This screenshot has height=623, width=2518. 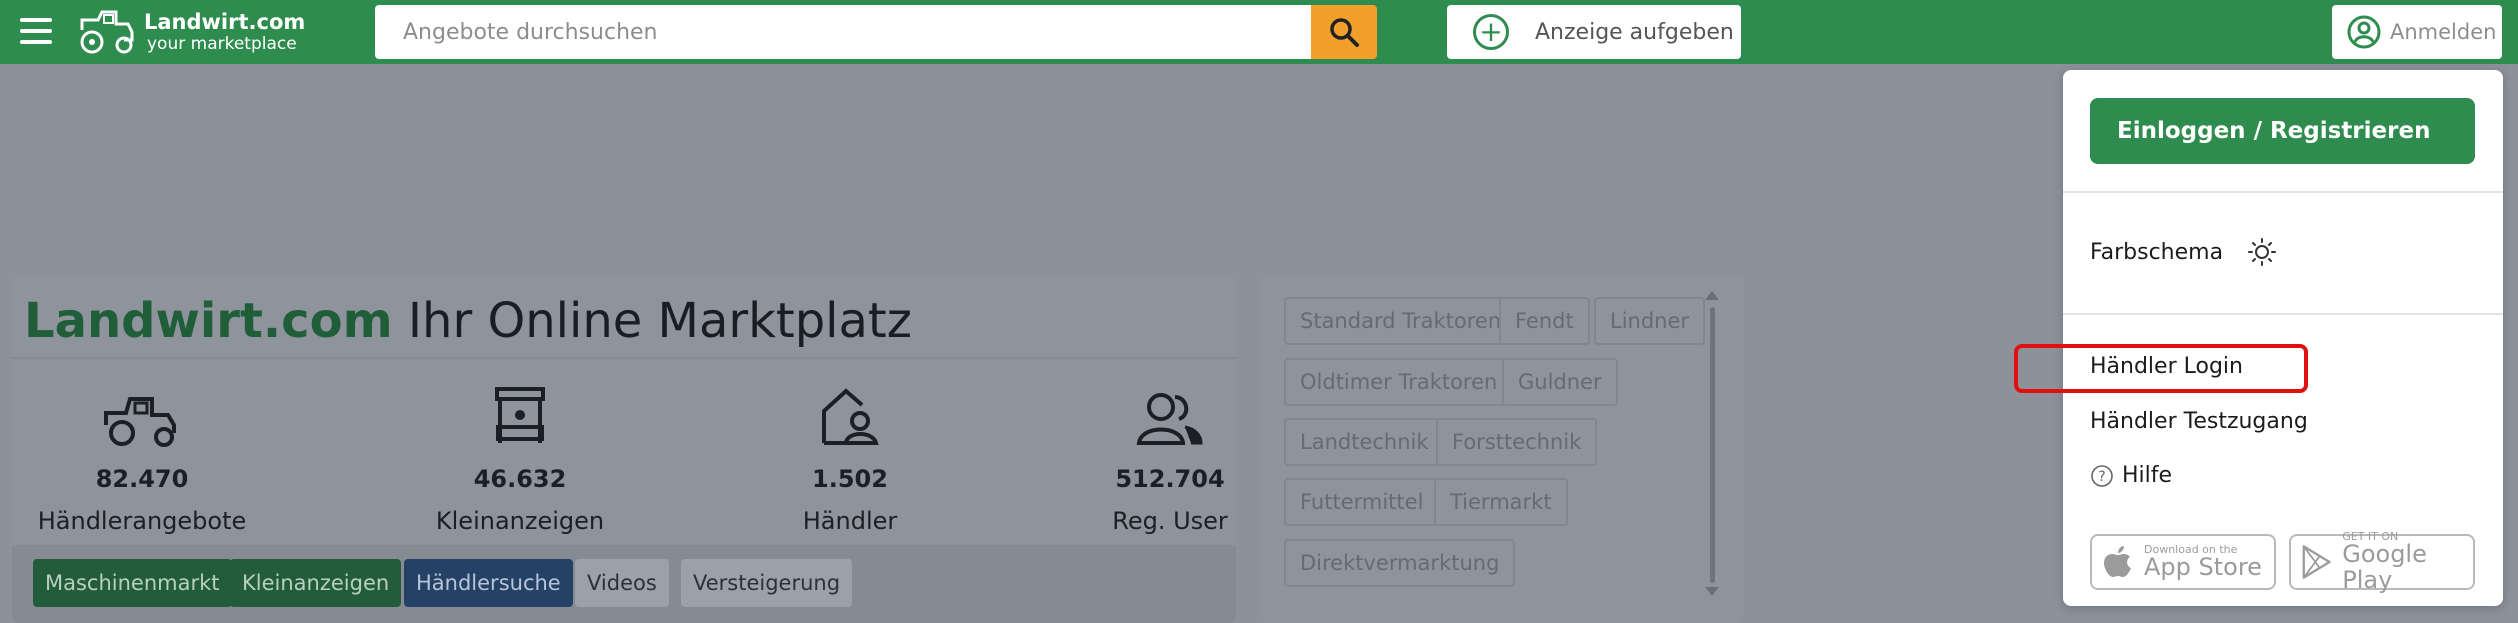 What do you see at coordinates (520, 459) in the screenshot?
I see `stat-classifieds: 46.632 Kleinanzeigen` at bounding box center [520, 459].